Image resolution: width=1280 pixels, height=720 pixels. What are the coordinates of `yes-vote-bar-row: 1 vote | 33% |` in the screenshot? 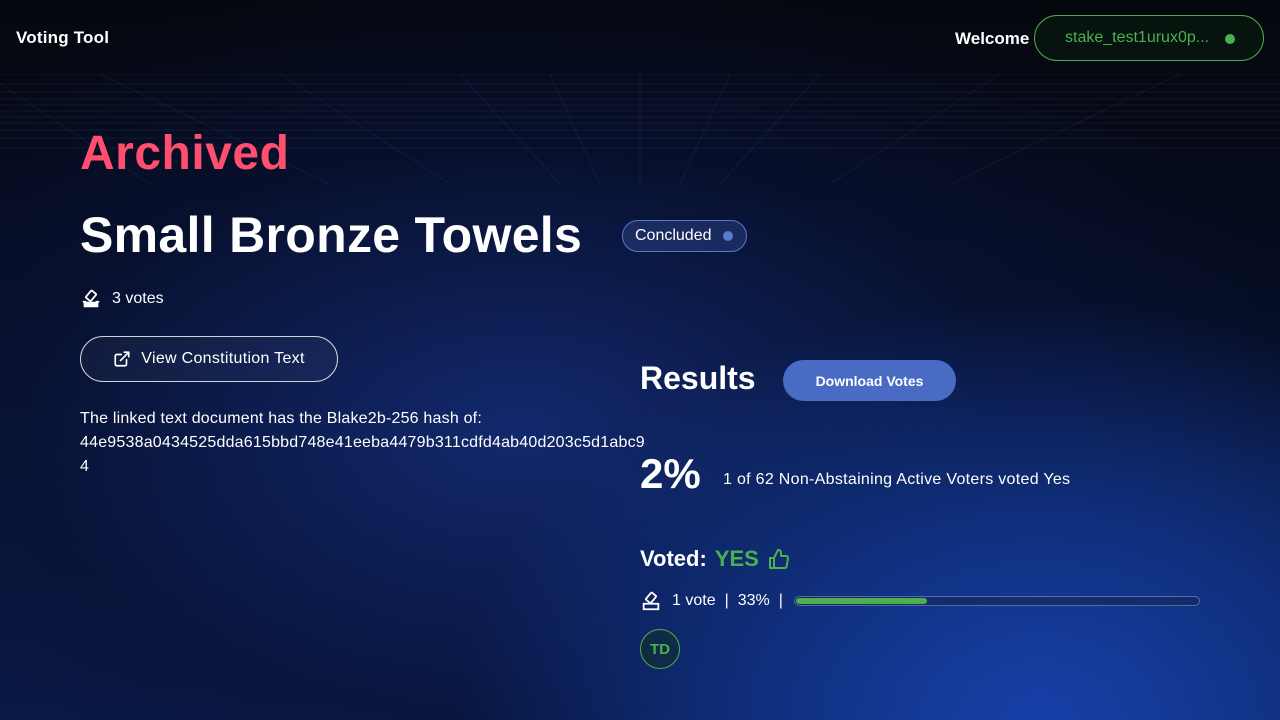 It's located at (920, 601).